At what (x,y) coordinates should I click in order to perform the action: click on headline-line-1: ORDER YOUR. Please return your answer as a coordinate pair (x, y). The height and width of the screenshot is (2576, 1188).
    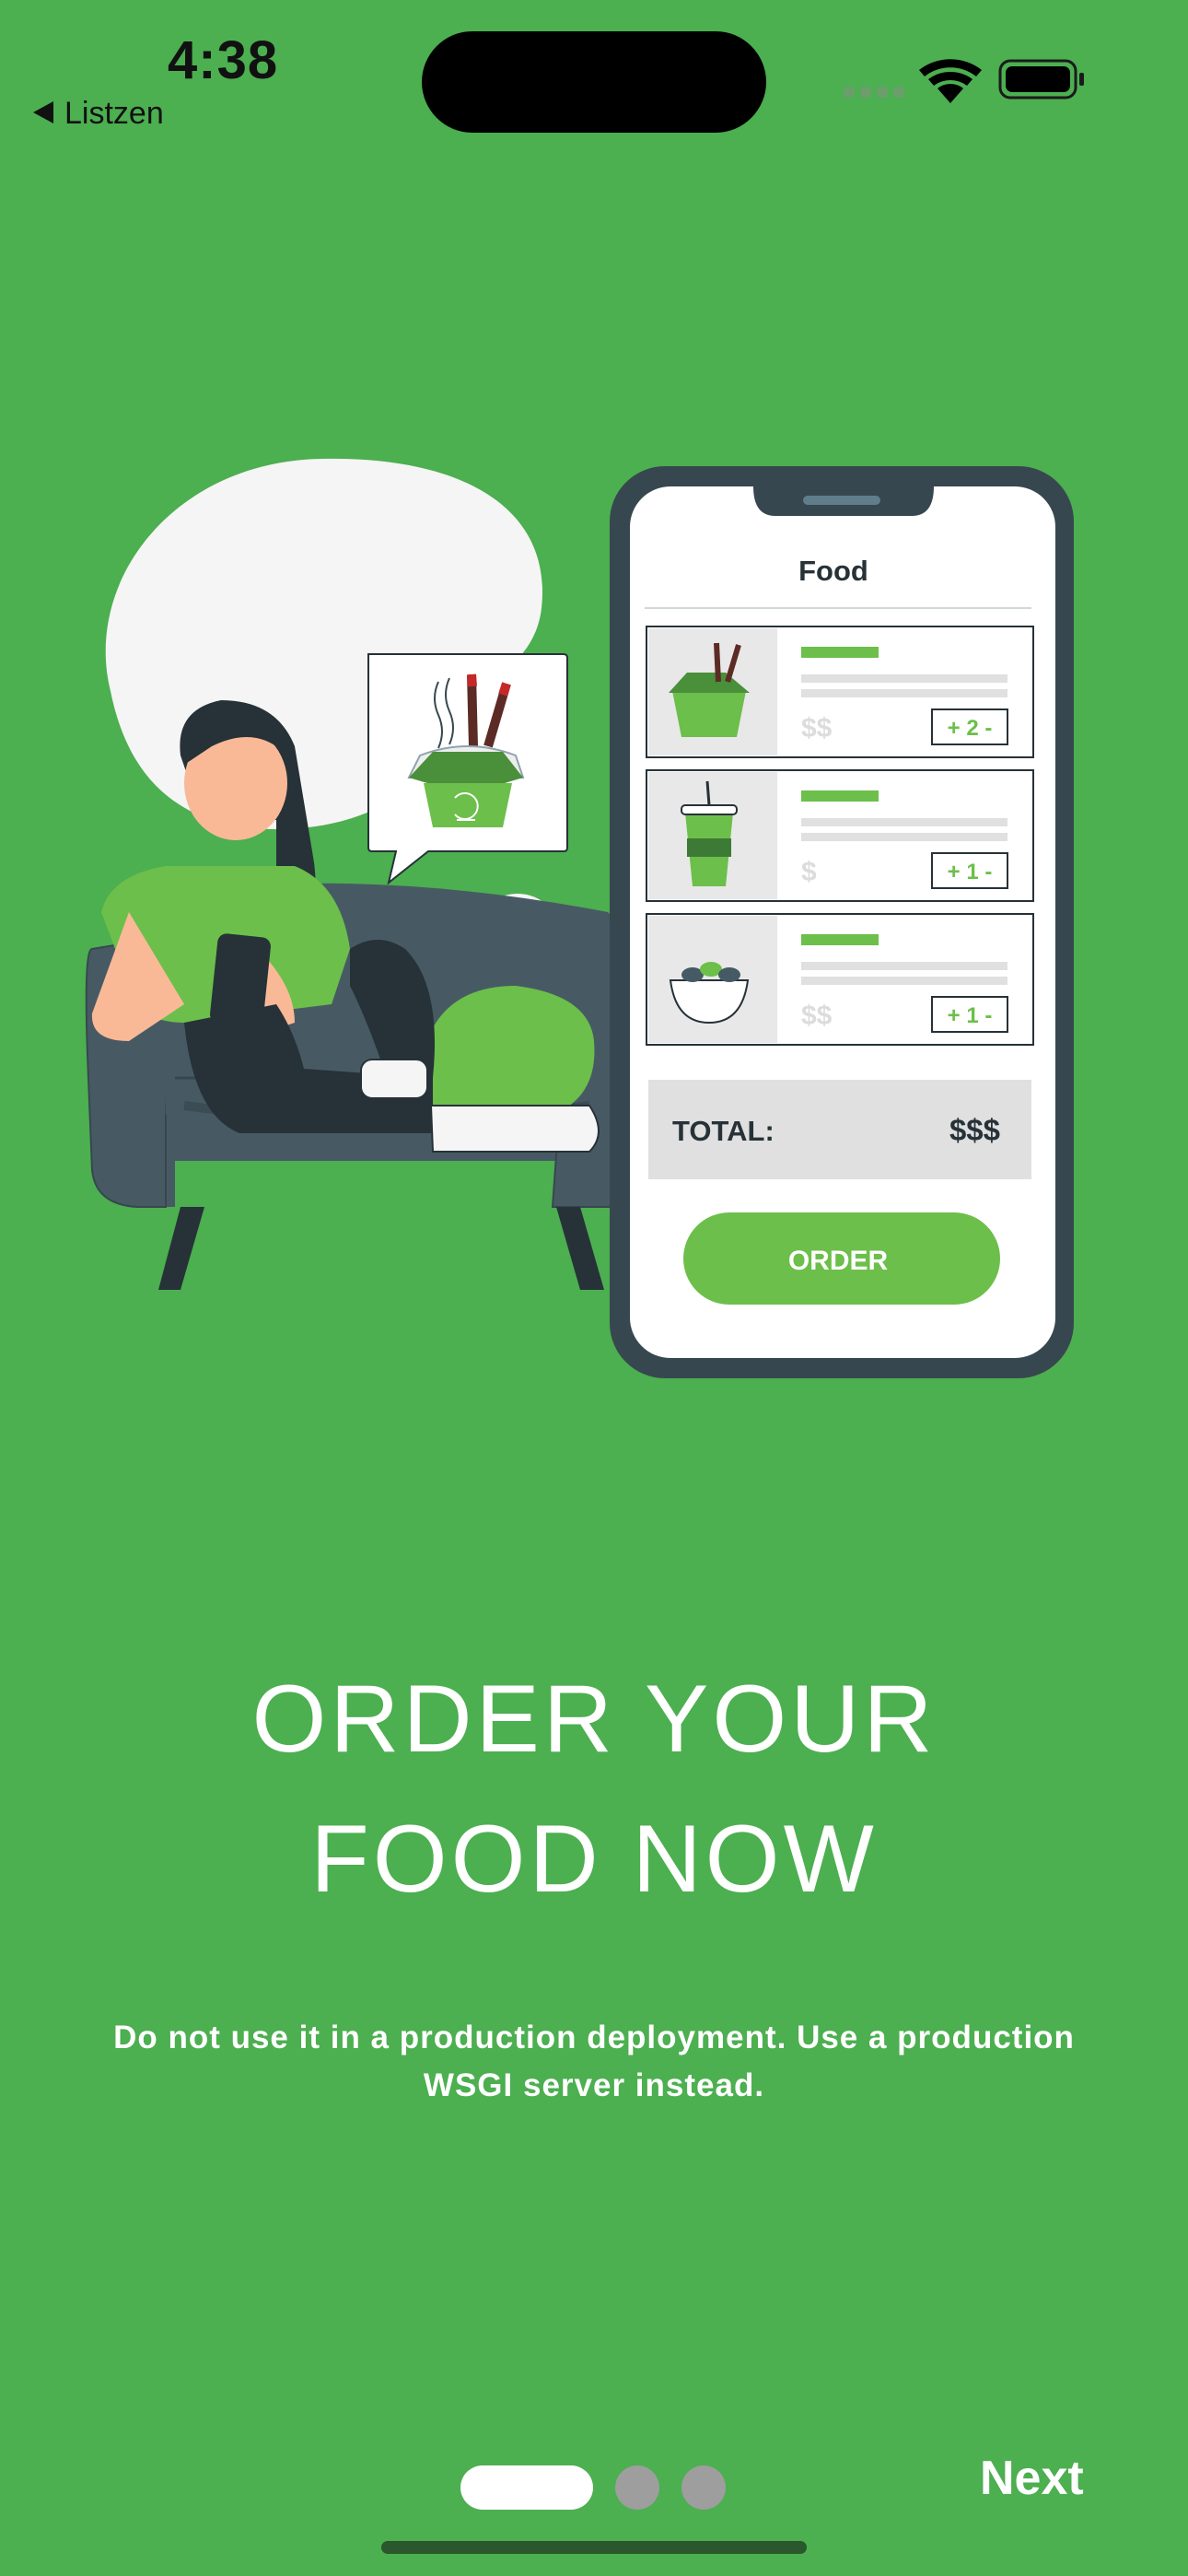
    Looking at the image, I should click on (594, 1719).